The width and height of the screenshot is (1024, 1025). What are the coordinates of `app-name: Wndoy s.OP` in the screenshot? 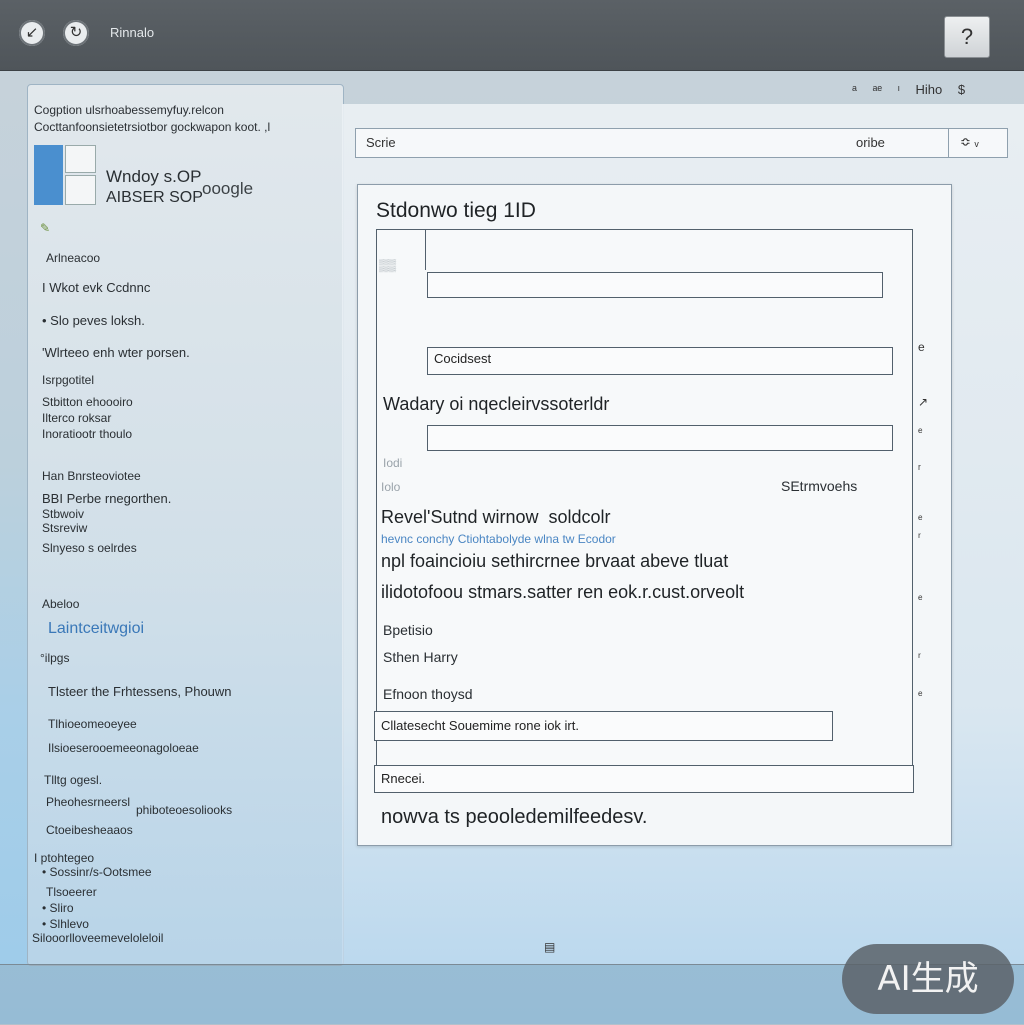 It's located at (154, 176).